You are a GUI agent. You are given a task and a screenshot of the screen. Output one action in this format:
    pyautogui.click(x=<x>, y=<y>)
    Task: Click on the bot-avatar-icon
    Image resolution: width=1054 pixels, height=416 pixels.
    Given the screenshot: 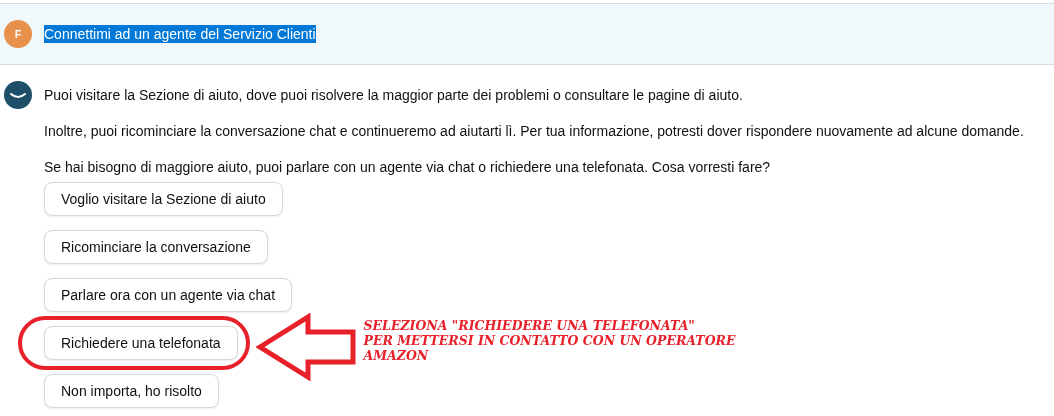 What is the action you would take?
    pyautogui.click(x=18, y=95)
    